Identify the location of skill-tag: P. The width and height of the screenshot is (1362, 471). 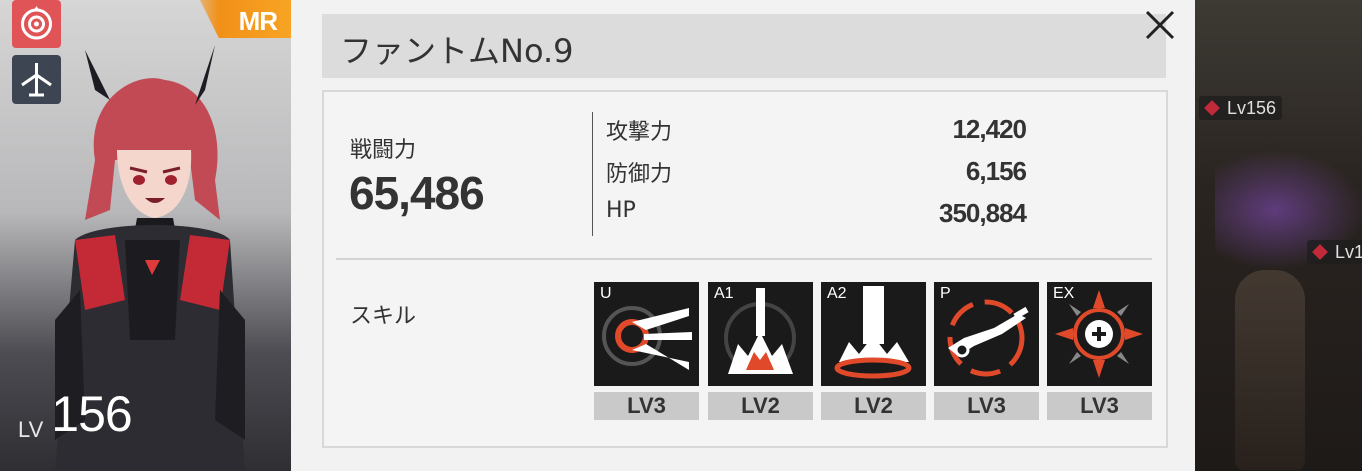
(945, 293).